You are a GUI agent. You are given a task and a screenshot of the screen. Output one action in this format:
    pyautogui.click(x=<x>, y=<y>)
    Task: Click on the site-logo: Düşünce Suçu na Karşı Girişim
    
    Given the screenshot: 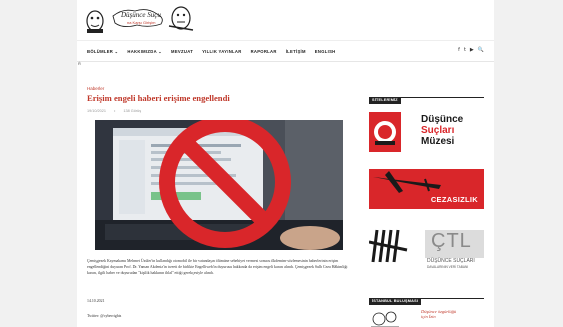 What is the action you would take?
    pyautogui.click(x=140, y=18)
    